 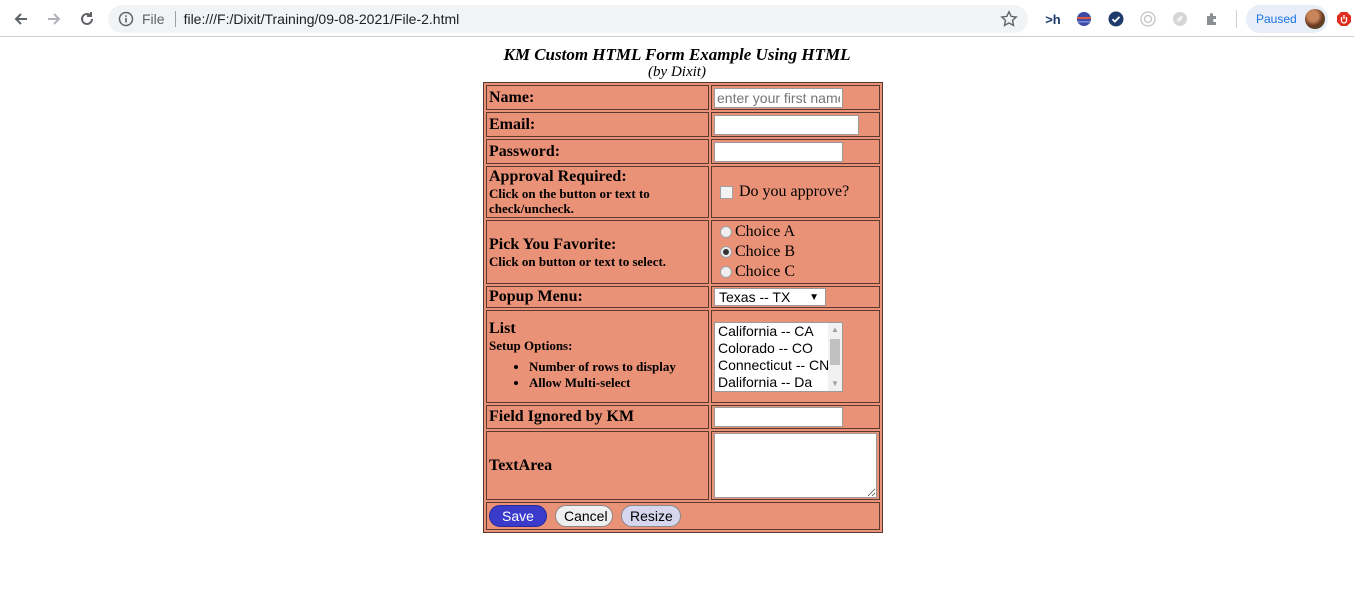 What do you see at coordinates (778, 417) in the screenshot?
I see `ignored-input` at bounding box center [778, 417].